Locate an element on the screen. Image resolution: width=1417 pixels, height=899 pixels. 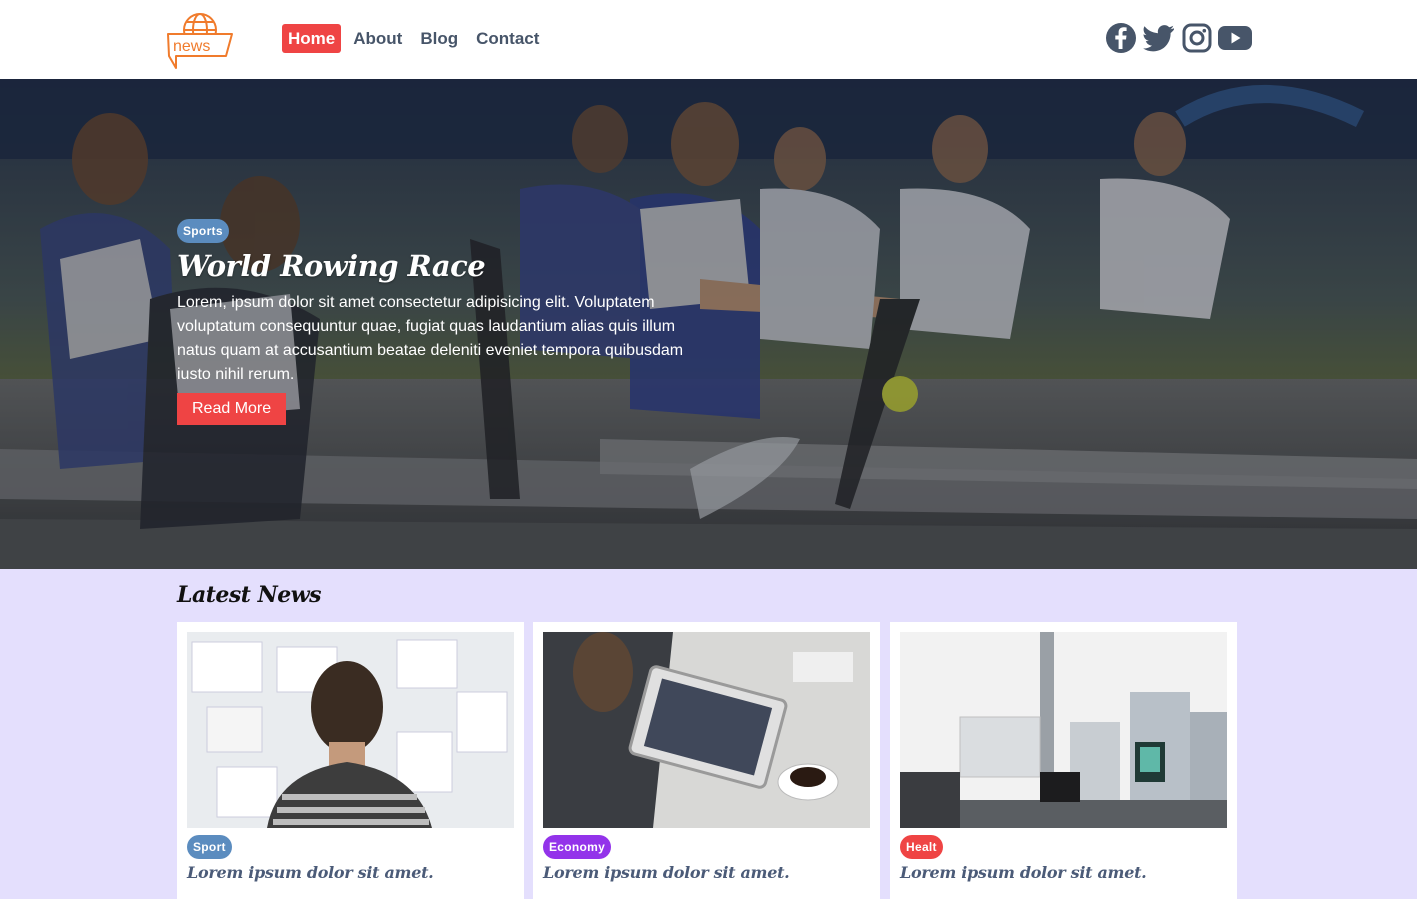
card-image-tablet is located at coordinates (706, 730).